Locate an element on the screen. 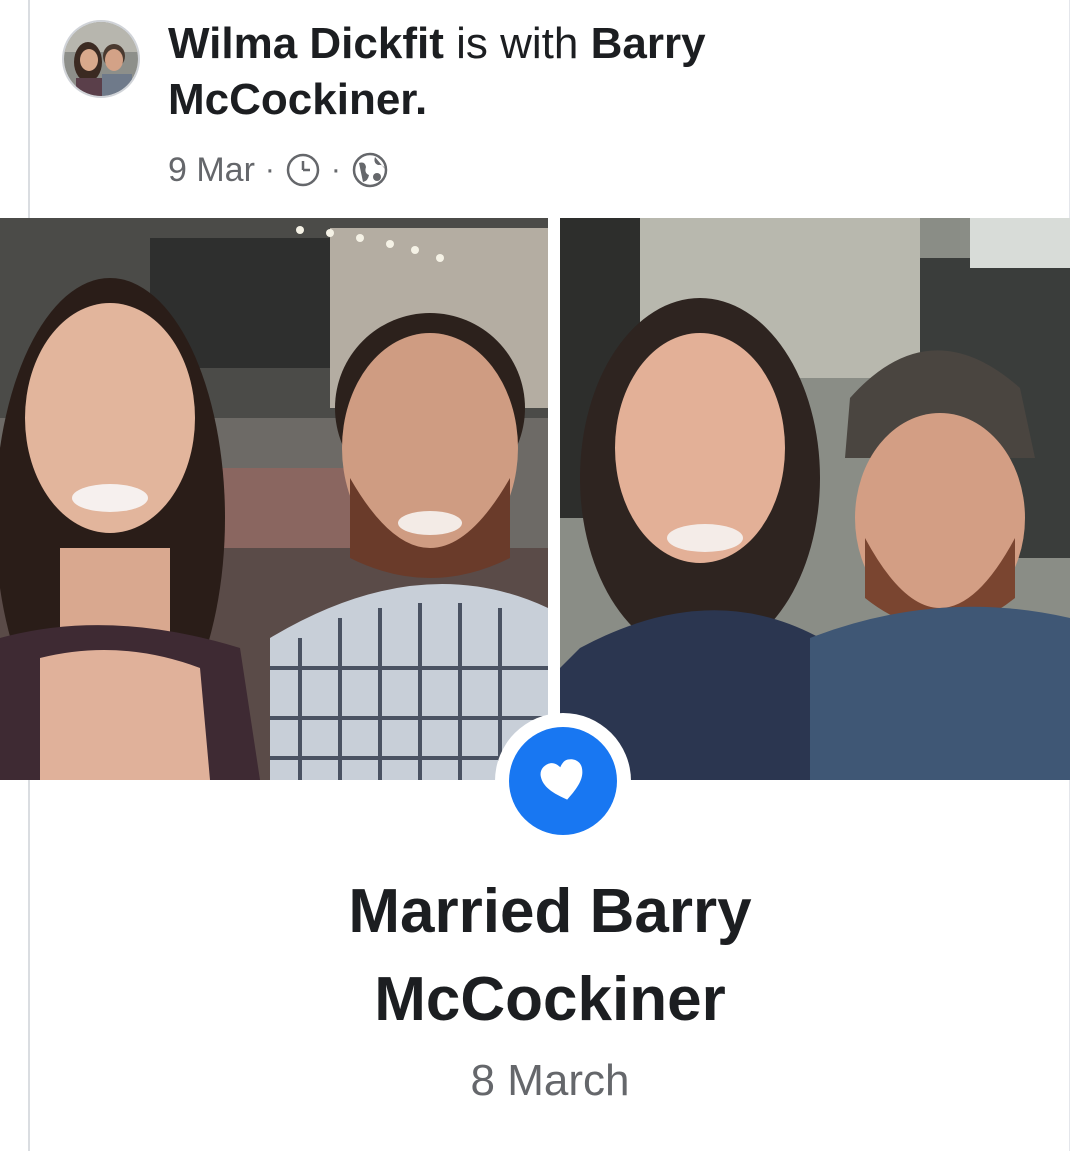  life-event-badge is located at coordinates (563, 781).